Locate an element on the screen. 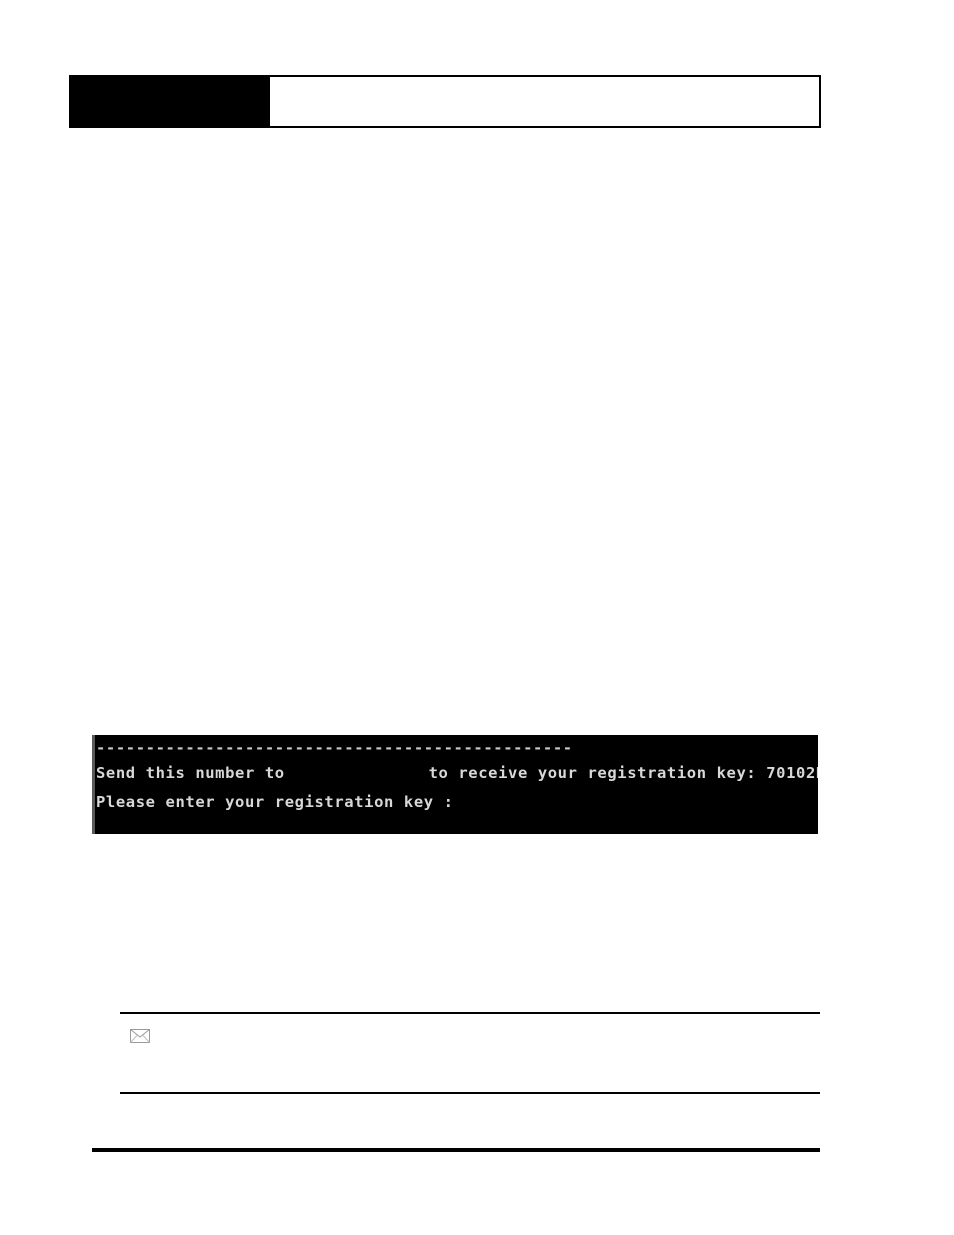 The width and height of the screenshot is (954, 1235). page-title is located at coordinates (544, 101).